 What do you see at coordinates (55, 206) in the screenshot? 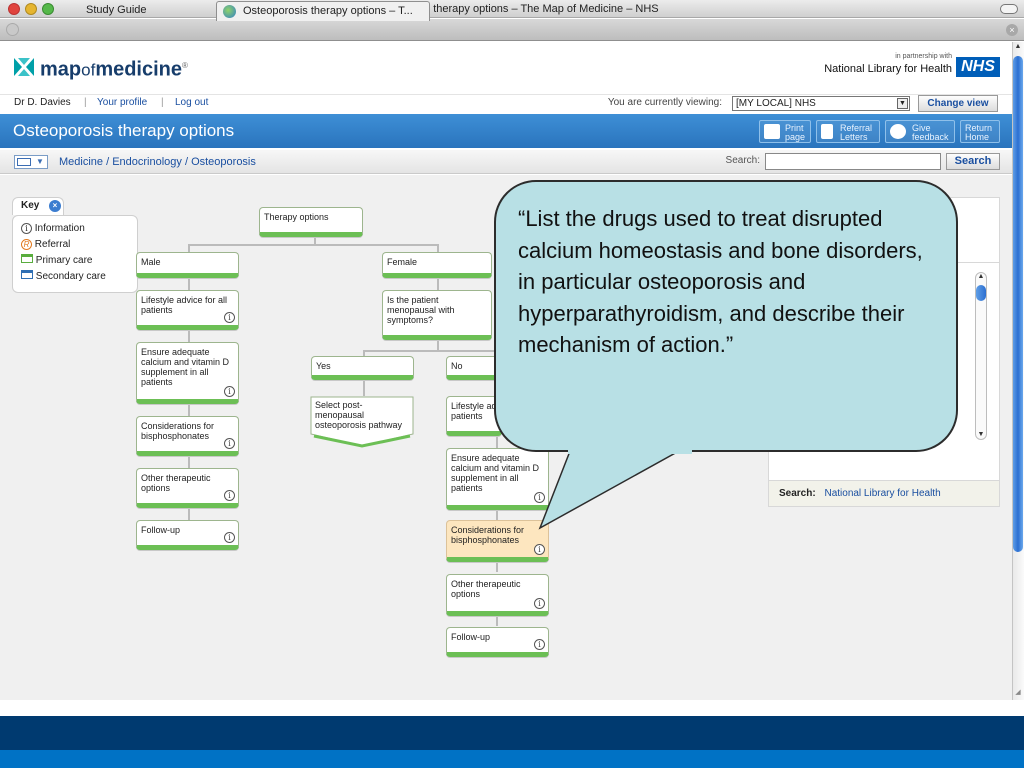
I see `collapse-key-icon: ×` at bounding box center [55, 206].